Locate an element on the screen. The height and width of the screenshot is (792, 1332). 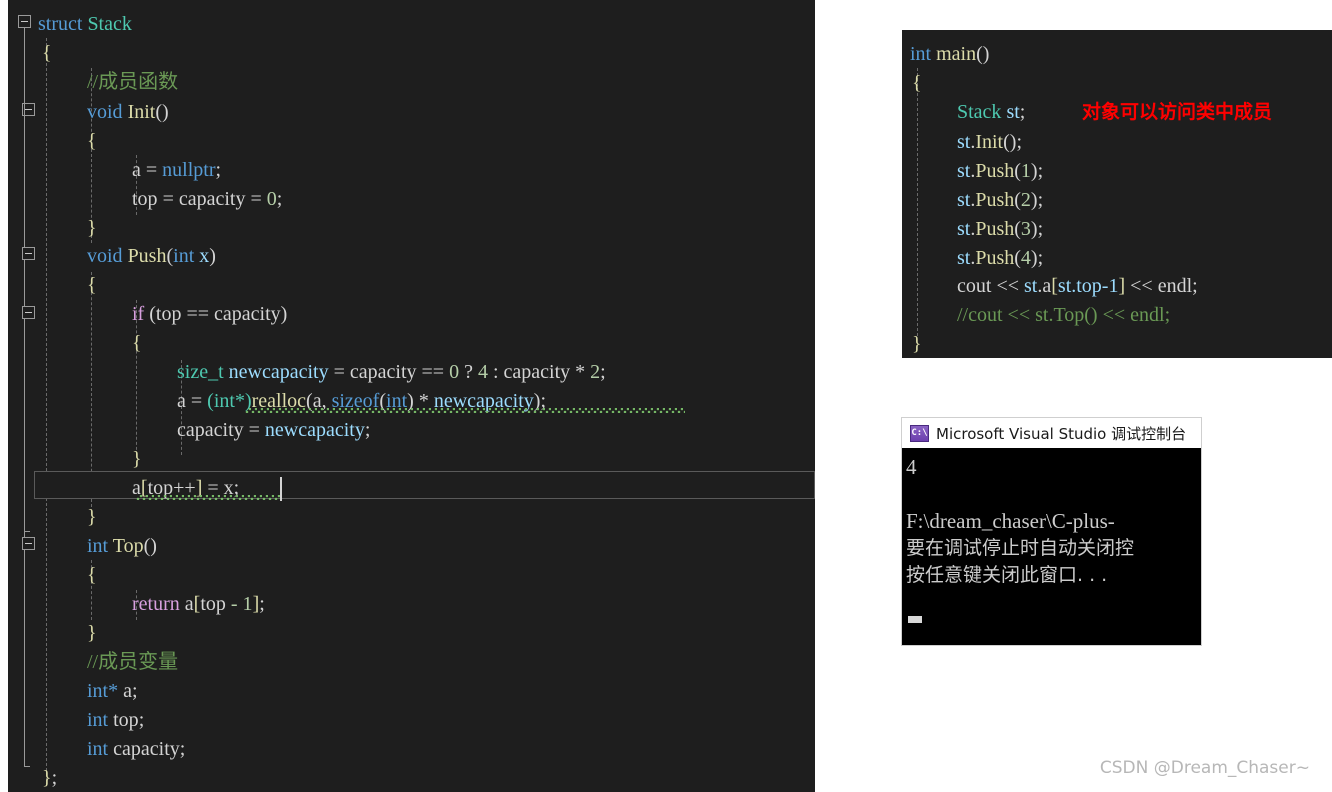
main-line-1: int main() is located at coordinates (949, 55).